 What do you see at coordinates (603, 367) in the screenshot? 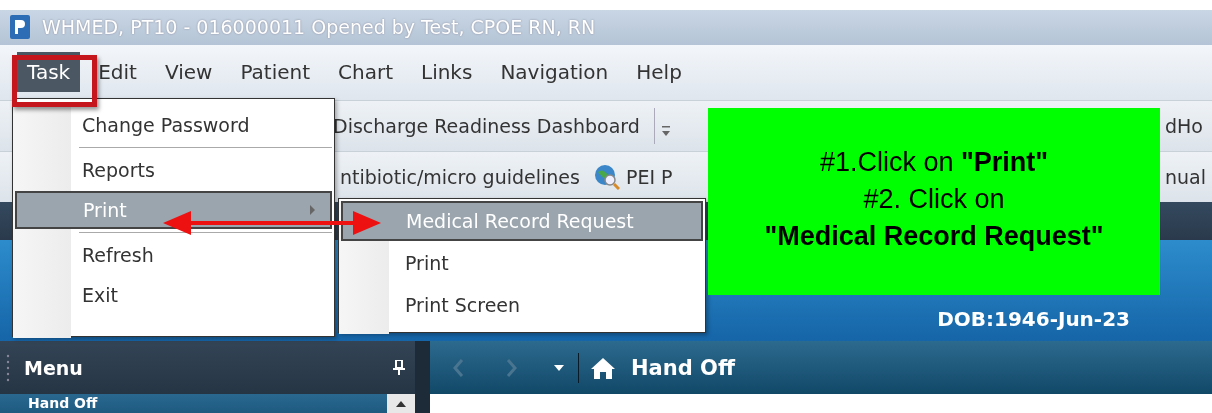
I see `home-icon` at bounding box center [603, 367].